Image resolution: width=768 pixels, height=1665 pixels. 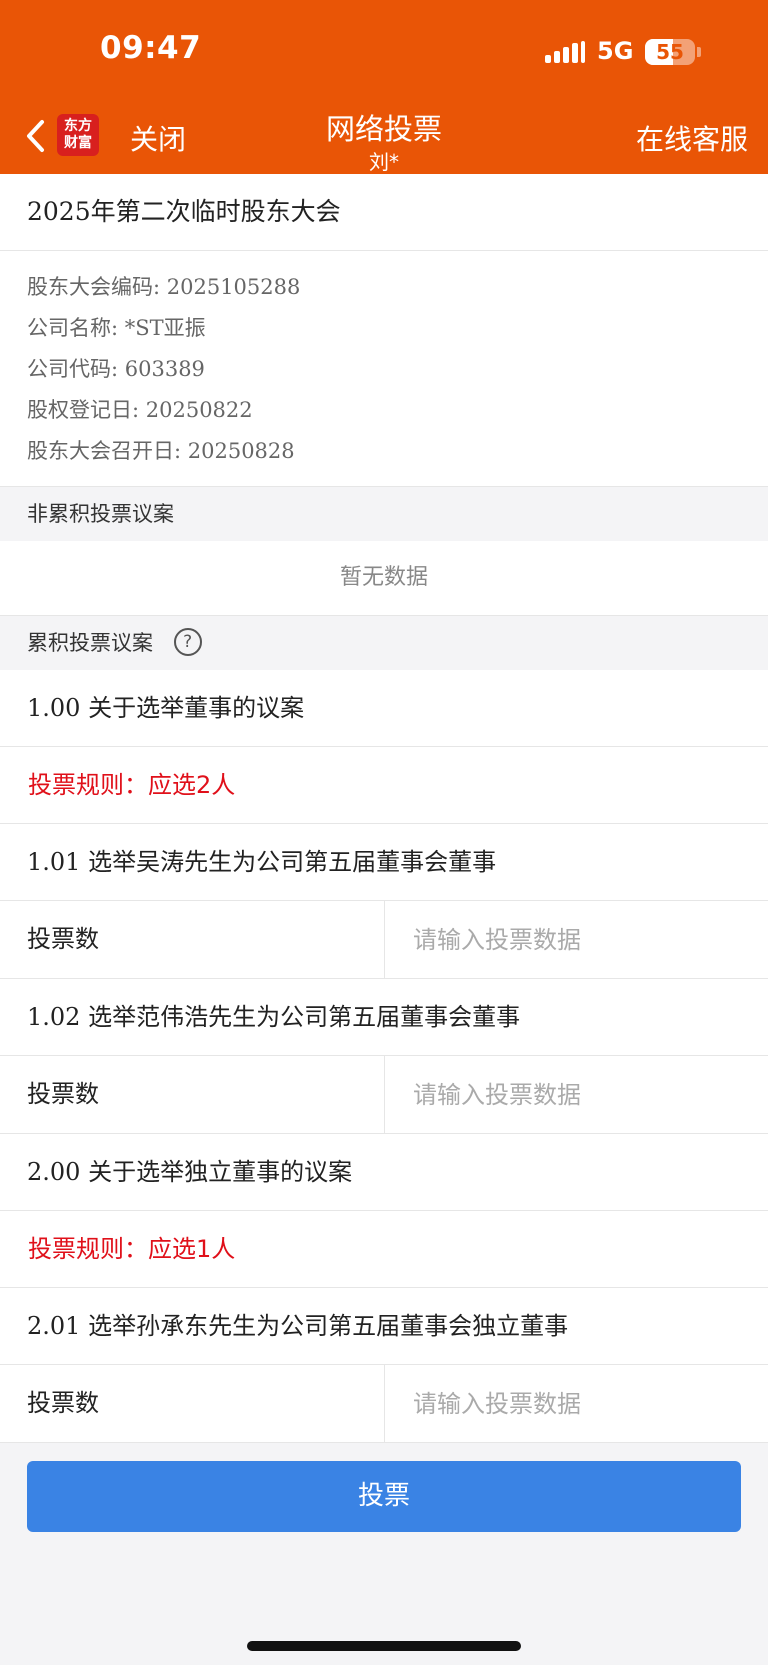 I want to click on proposal-title: 1.00 关于选举董事的议案, so click(x=384, y=708).